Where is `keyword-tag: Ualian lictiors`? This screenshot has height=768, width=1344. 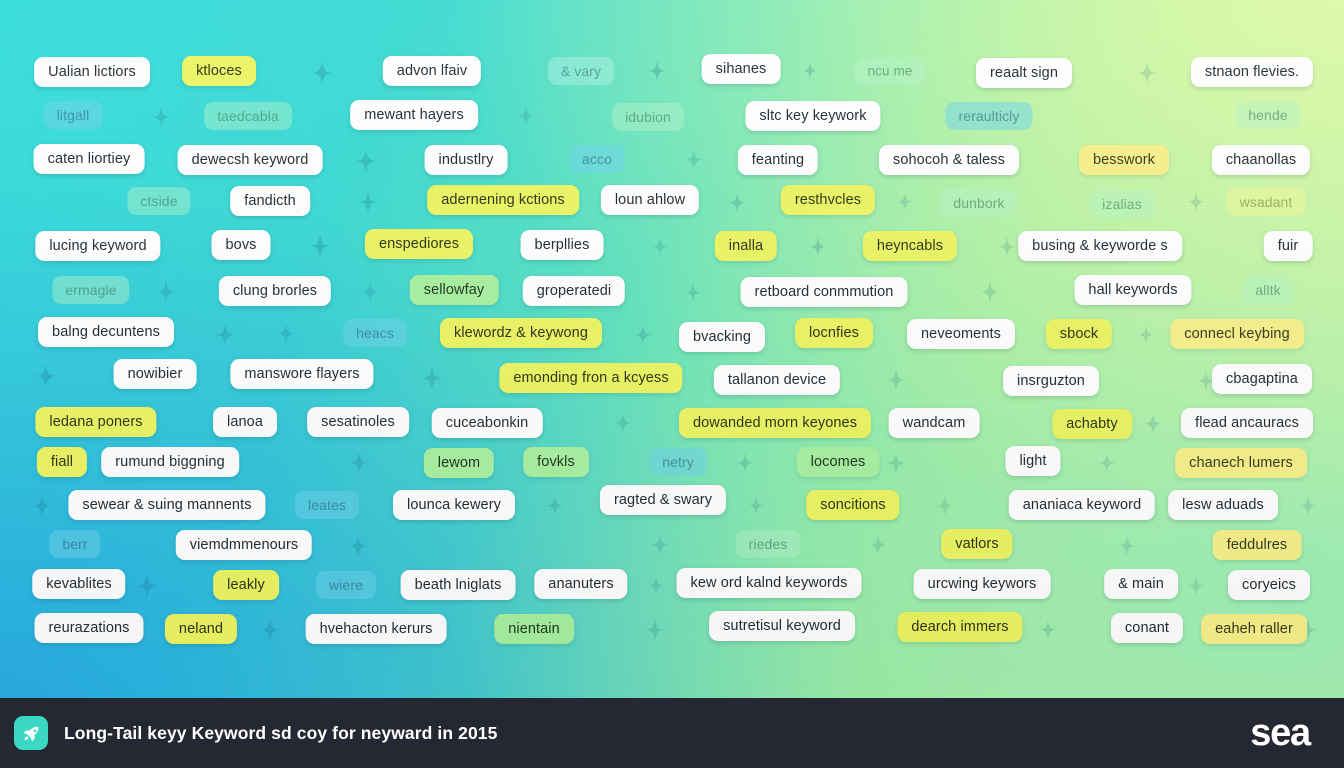
keyword-tag: Ualian lictiors is located at coordinates (92, 72).